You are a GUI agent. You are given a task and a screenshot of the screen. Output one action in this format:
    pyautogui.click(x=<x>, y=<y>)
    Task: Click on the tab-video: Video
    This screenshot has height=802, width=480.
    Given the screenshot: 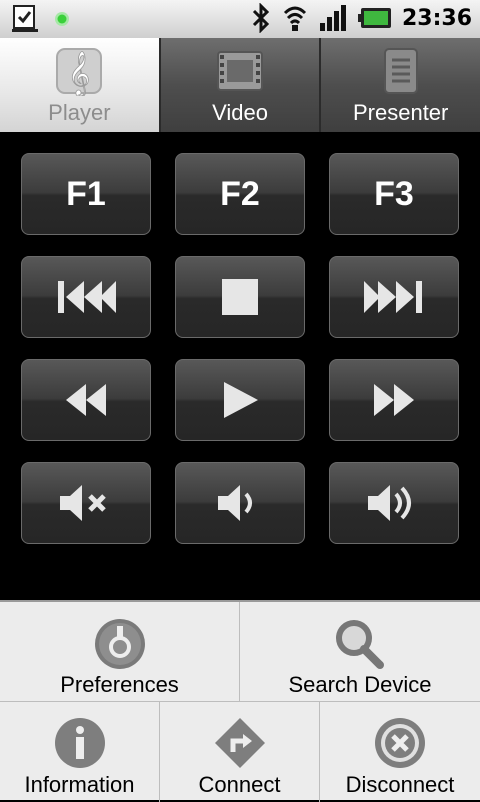 What is the action you would take?
    pyautogui.click(x=241, y=85)
    